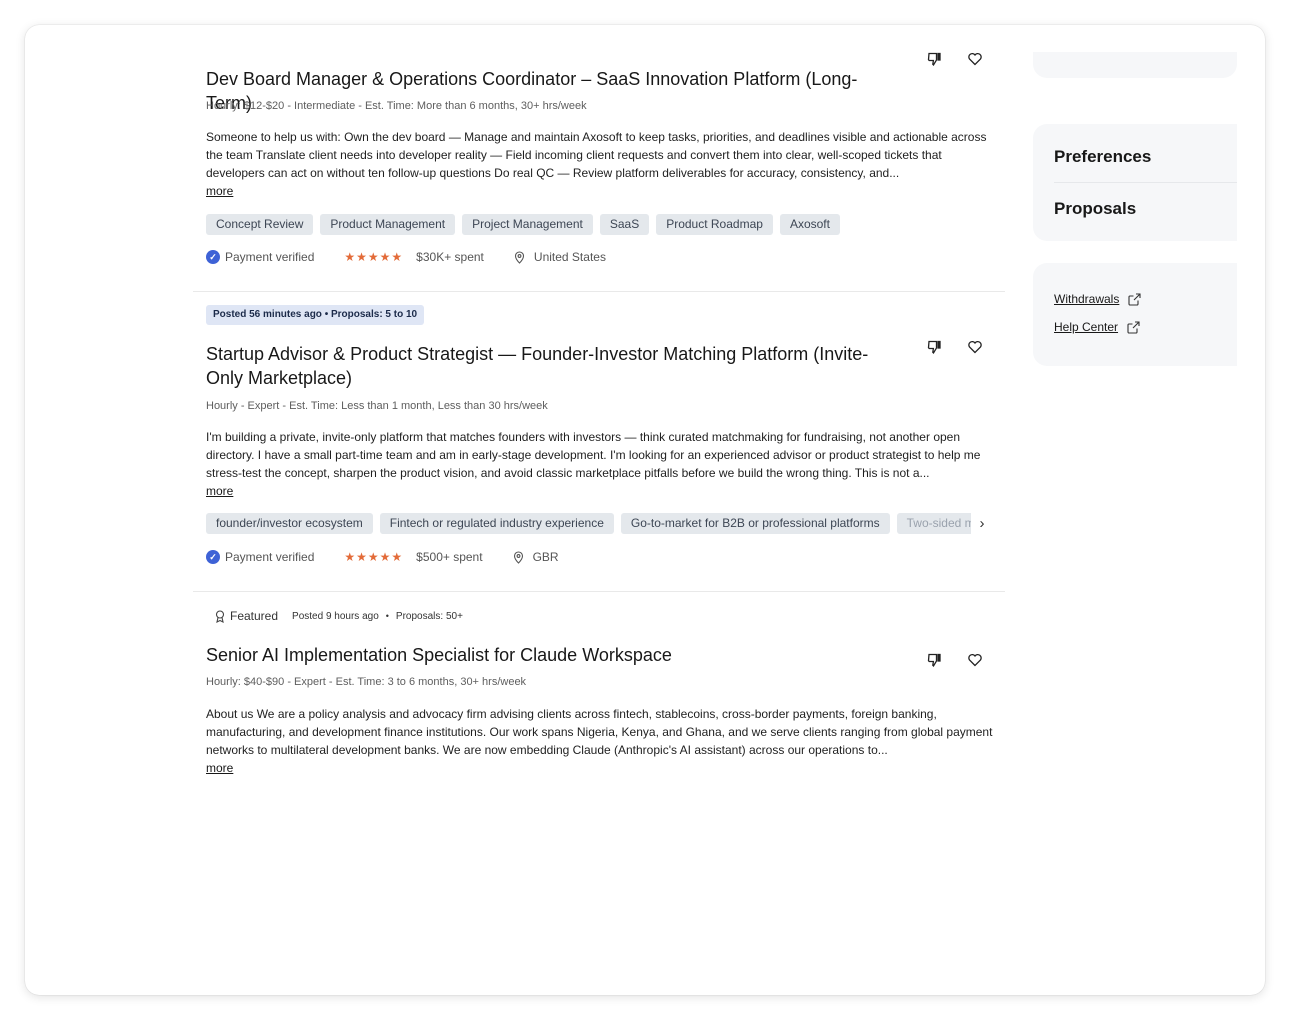  Describe the element at coordinates (388, 224) in the screenshot. I see `skill-tag: Product Management` at that location.